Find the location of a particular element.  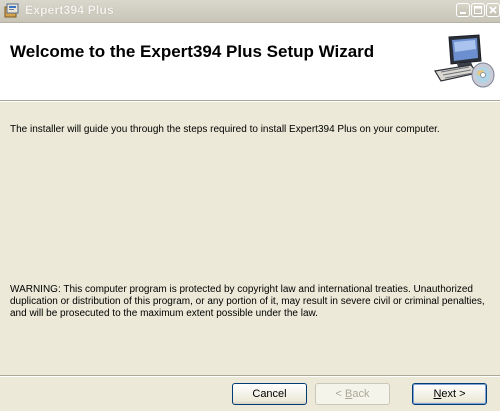

cancel-button-label: Cancel is located at coordinates (269, 394).